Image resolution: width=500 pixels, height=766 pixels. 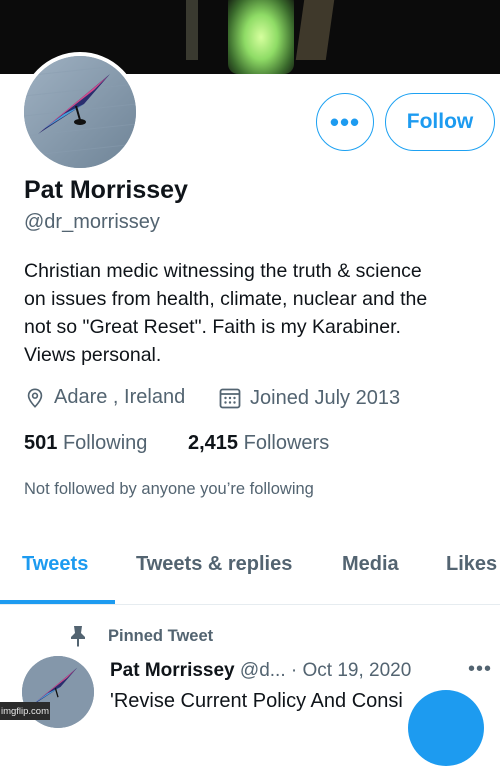 I want to click on tweet-header: Pat Morrissey @d... · Oct 19, 2020, so click(x=260, y=671).